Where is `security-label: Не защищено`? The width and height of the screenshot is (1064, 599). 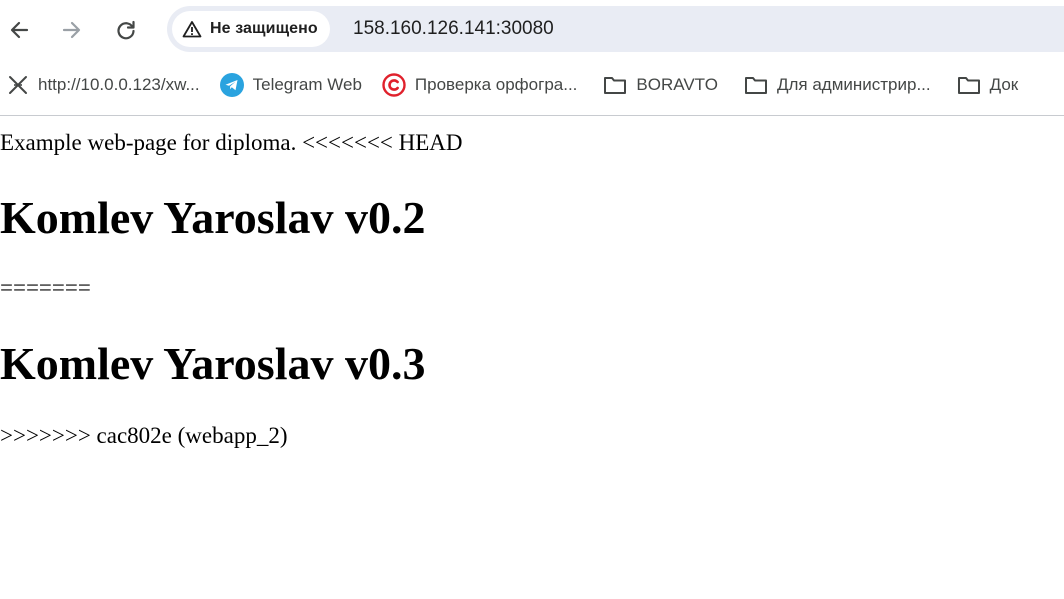 security-label: Не защищено is located at coordinates (264, 28).